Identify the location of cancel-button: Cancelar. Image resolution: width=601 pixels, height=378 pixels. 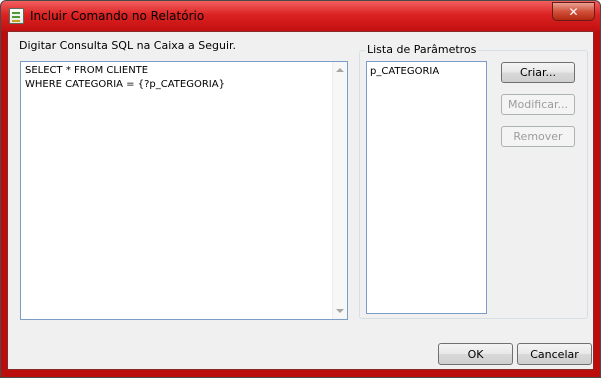
(554, 354).